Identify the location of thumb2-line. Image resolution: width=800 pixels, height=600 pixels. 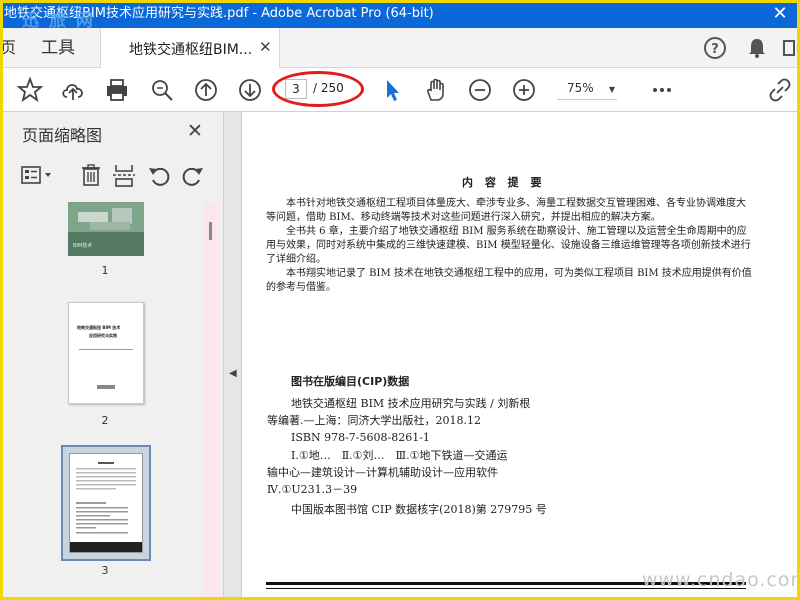
(106, 349).